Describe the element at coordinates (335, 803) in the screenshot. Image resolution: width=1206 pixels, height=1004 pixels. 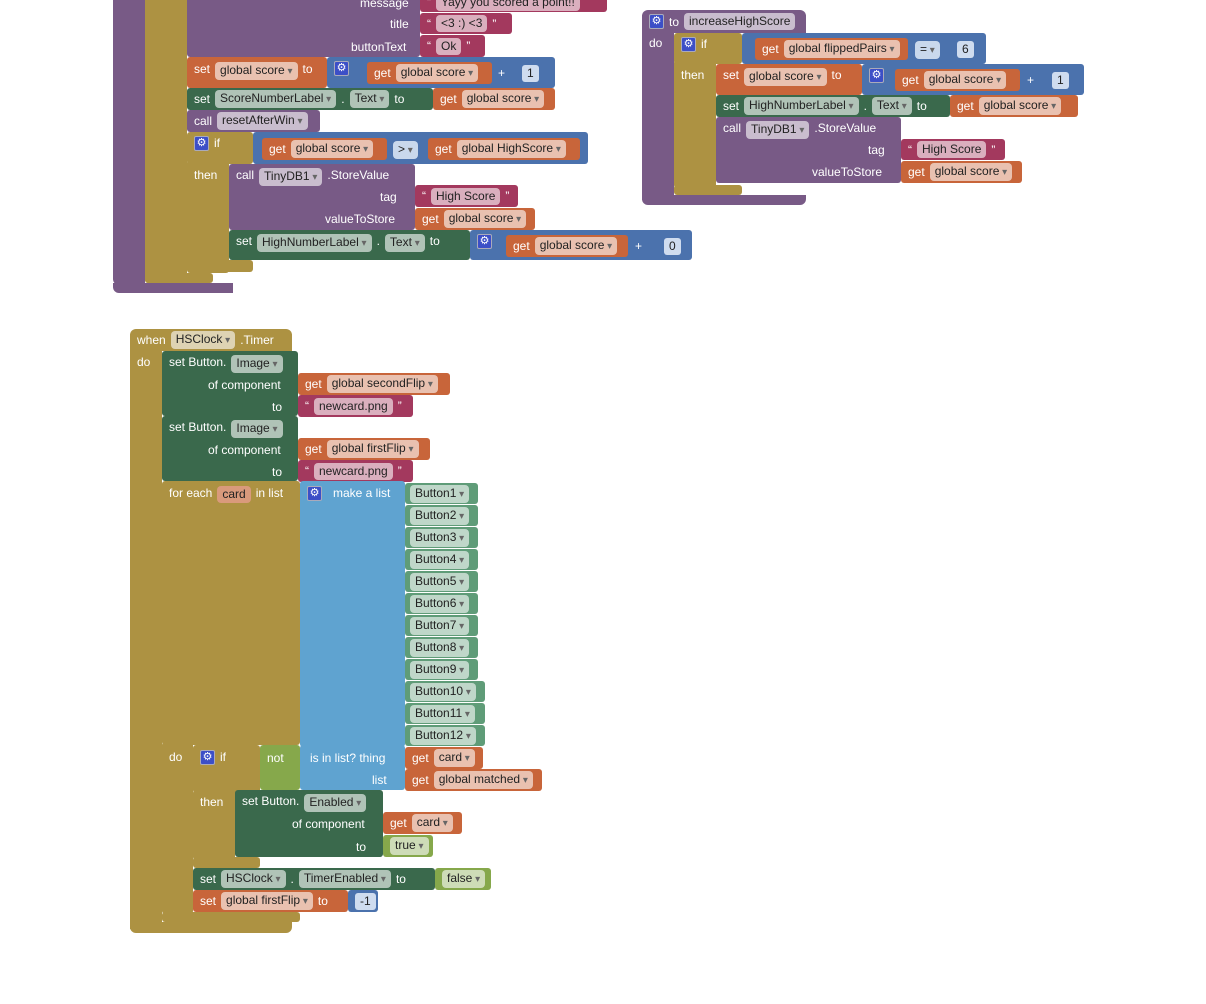
I see `property-dropdown: Enabled` at that location.